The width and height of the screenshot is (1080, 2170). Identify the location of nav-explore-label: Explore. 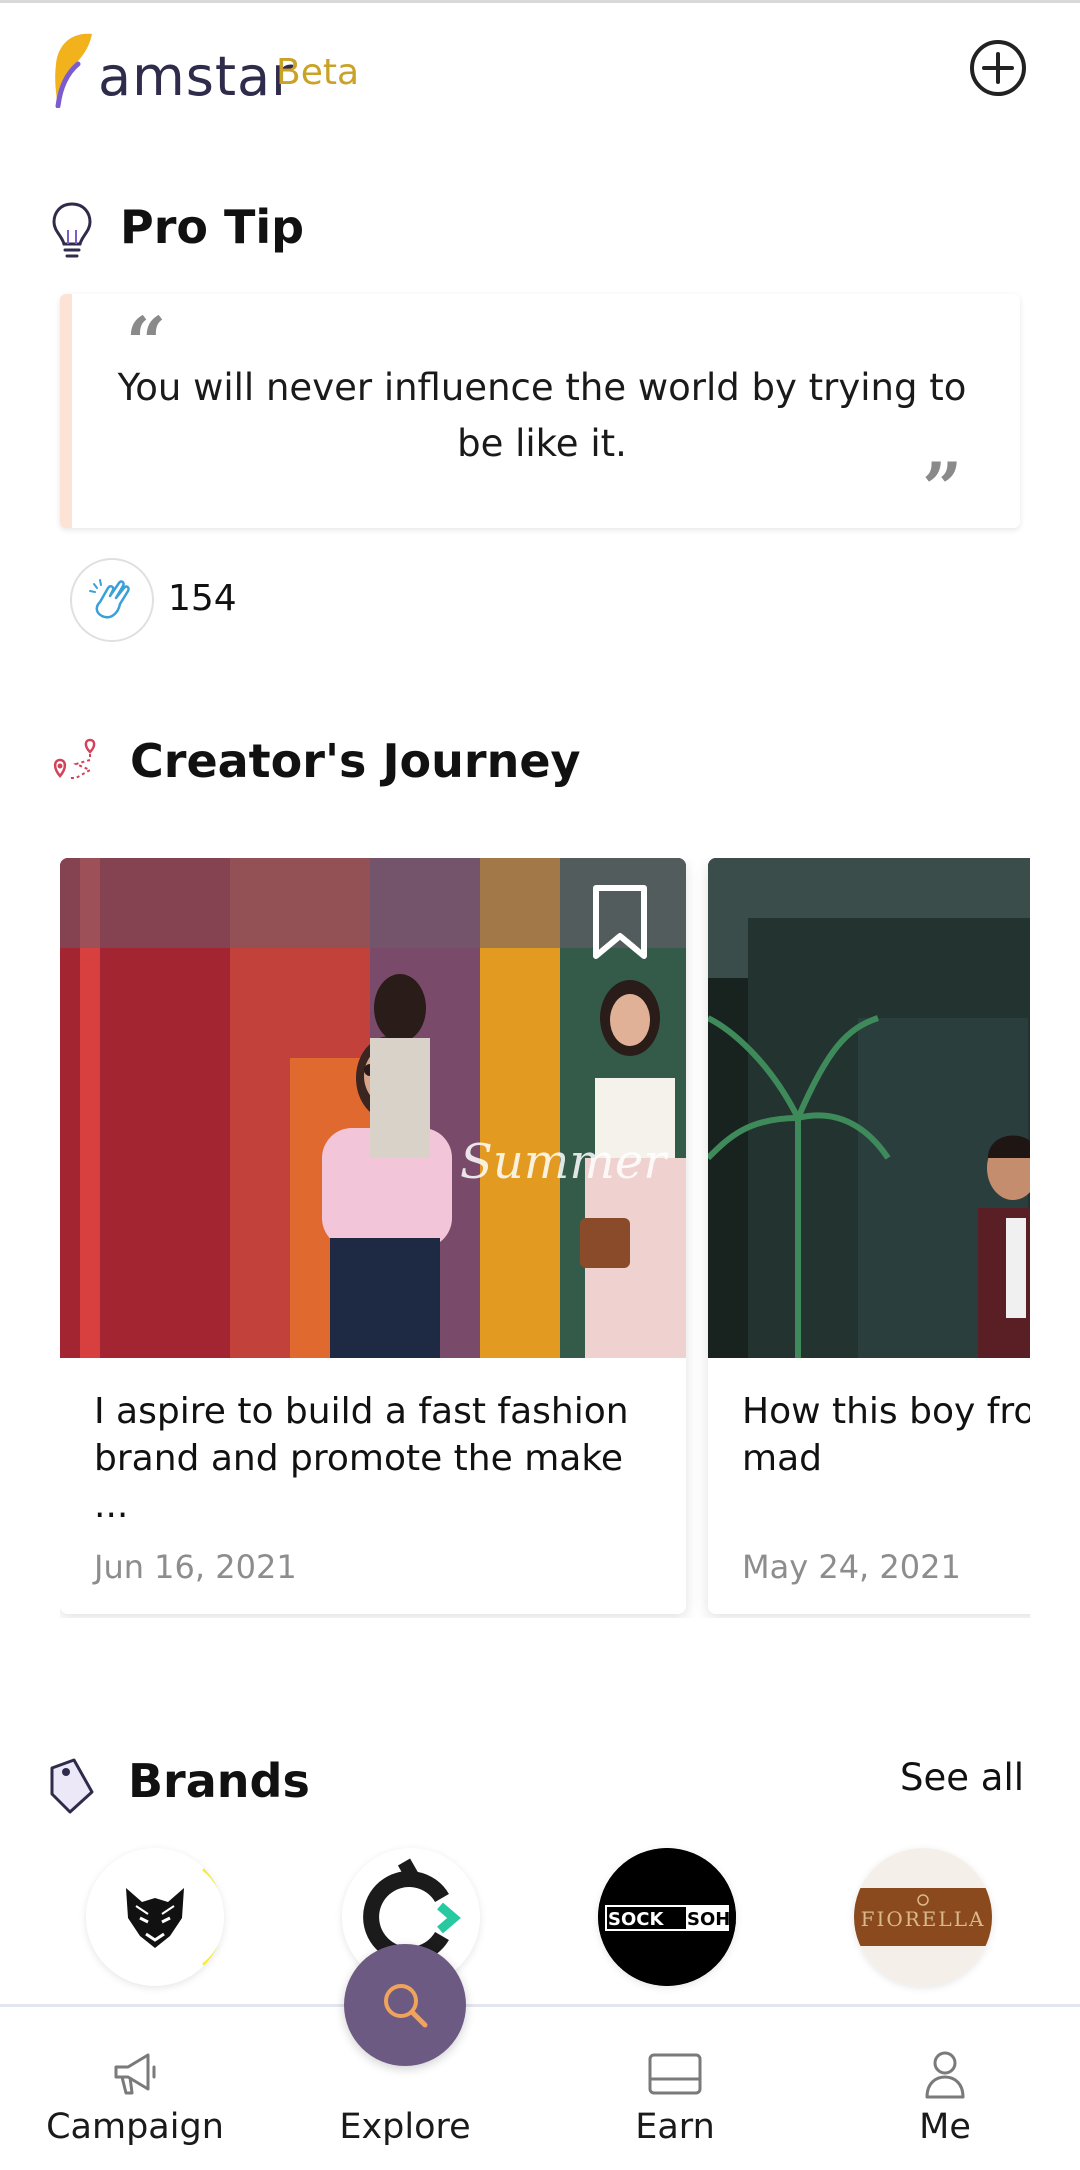
(405, 2127).